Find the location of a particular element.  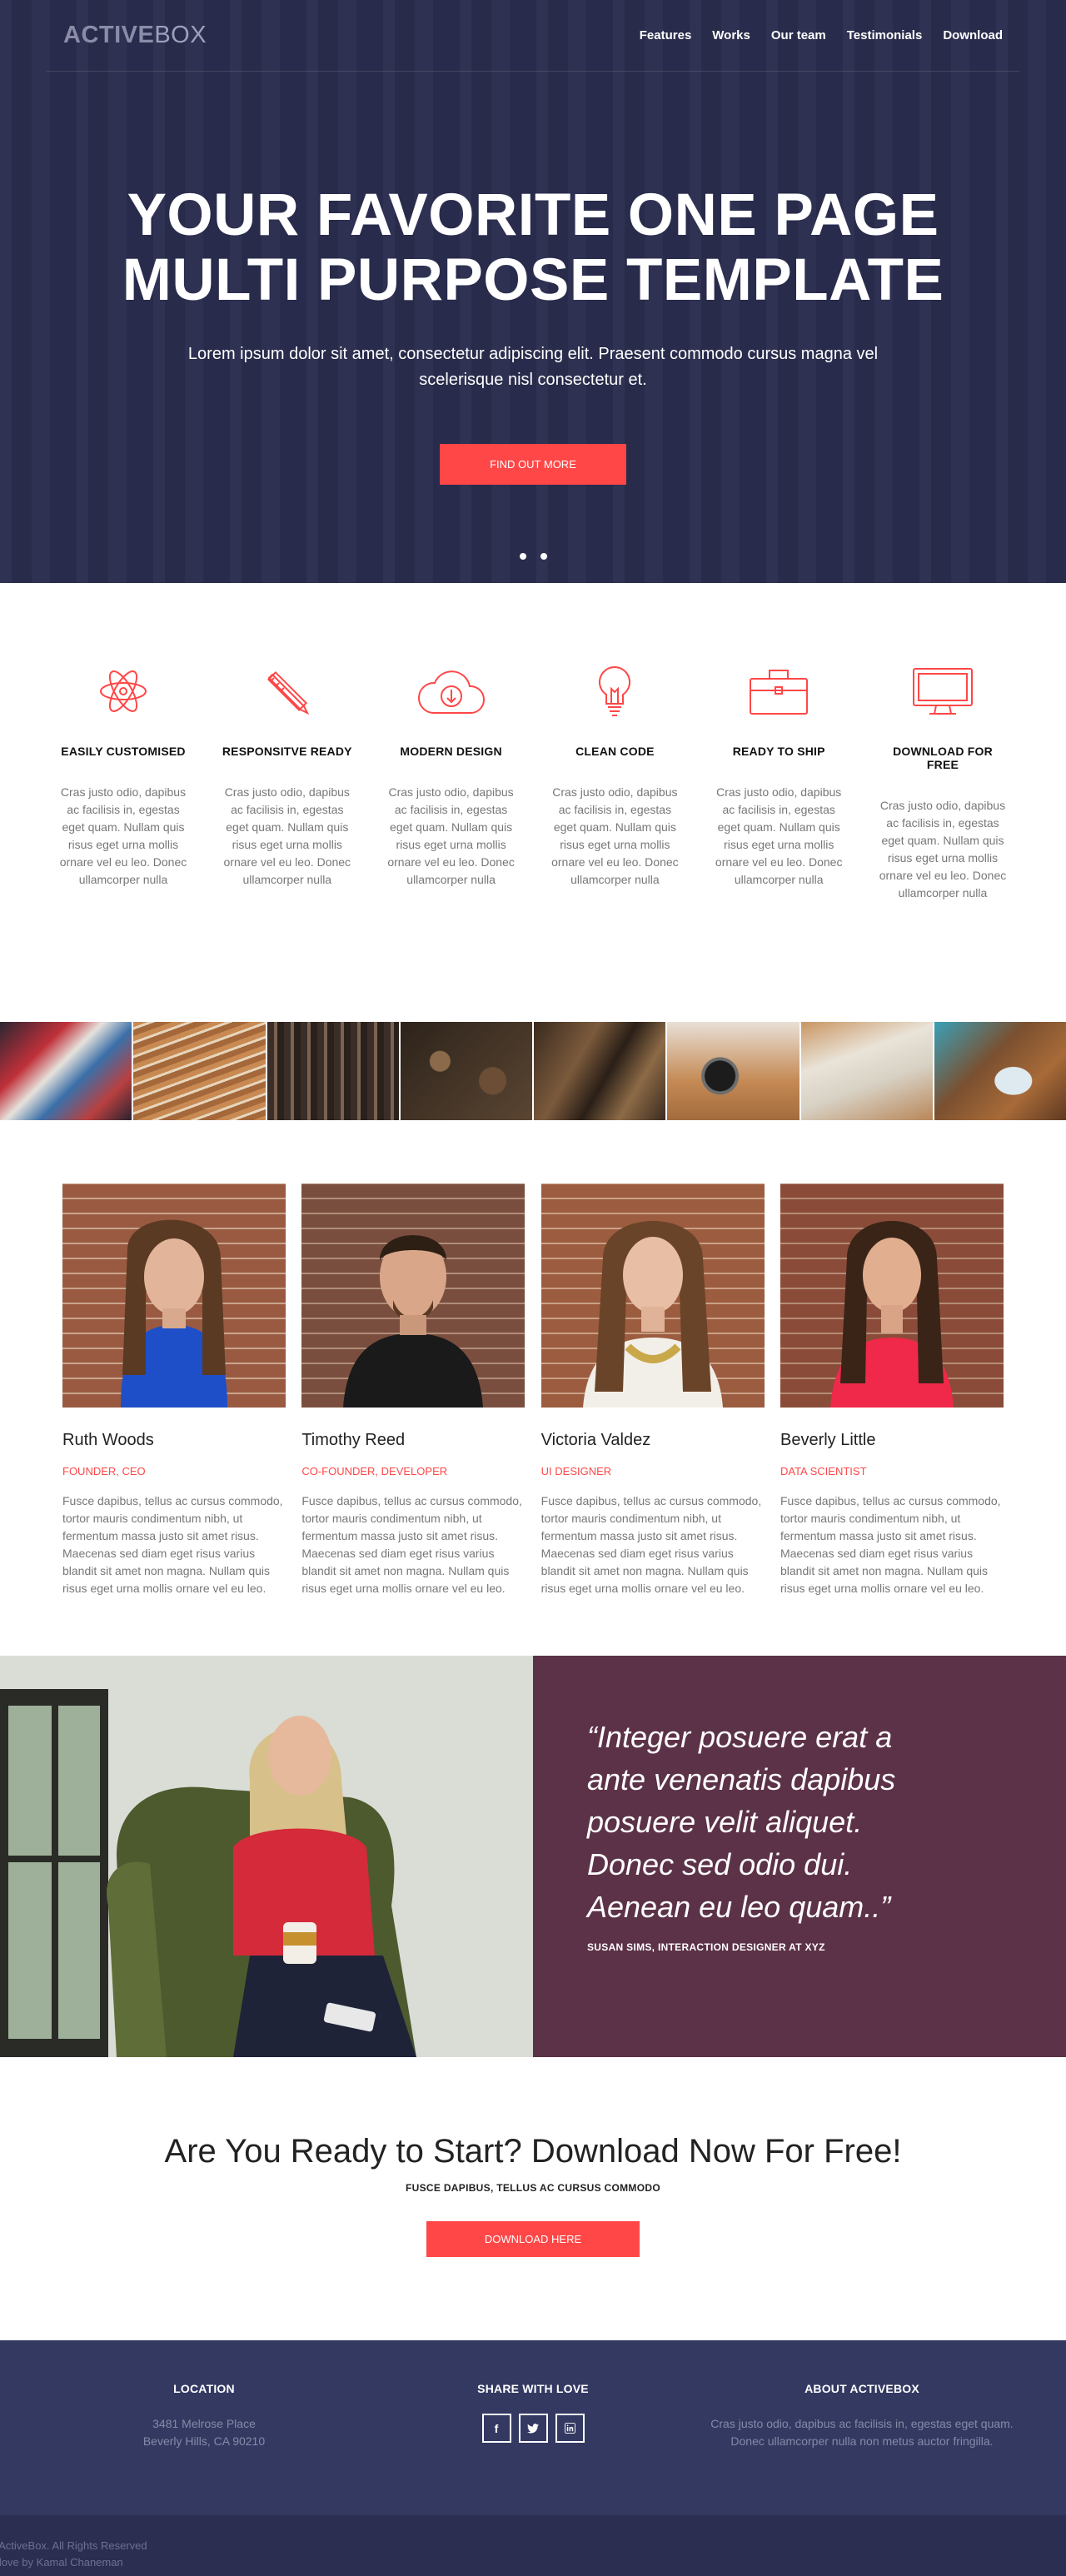

team-member-role: UI DESIGNER is located at coordinates (576, 1471).